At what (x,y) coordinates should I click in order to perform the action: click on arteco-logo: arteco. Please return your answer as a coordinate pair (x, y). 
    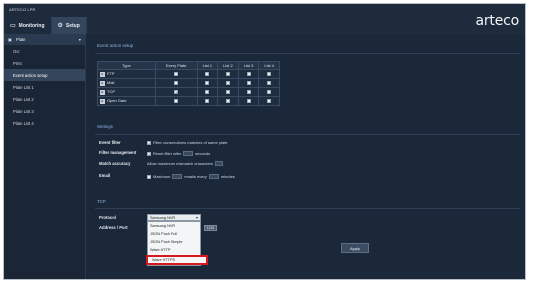
    Looking at the image, I should click on (497, 21).